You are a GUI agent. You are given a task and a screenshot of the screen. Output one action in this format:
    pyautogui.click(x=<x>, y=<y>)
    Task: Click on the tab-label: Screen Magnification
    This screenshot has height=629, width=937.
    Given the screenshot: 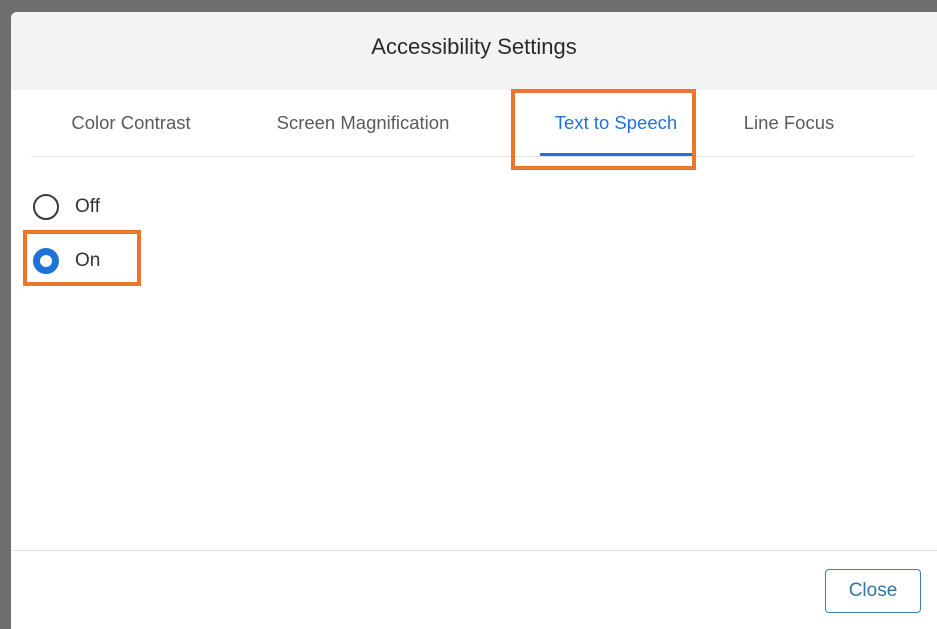 What is the action you would take?
    pyautogui.click(x=363, y=122)
    